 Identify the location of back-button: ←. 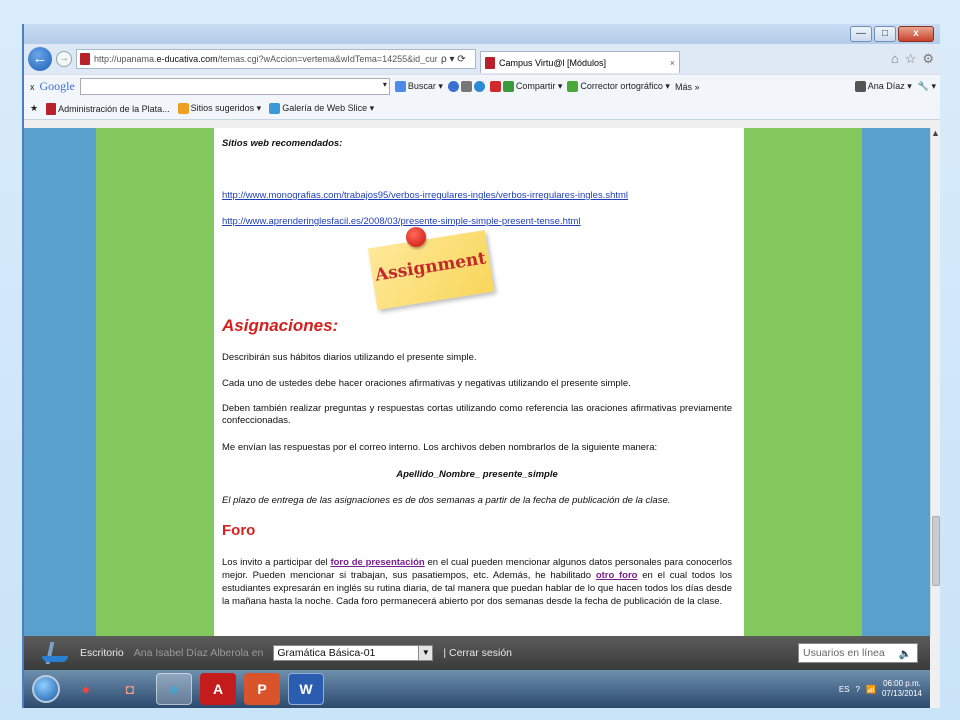
(40, 59).